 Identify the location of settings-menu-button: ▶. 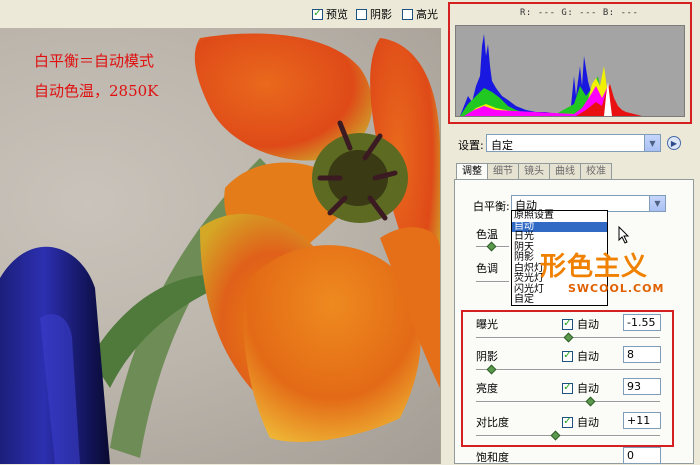
(674, 143).